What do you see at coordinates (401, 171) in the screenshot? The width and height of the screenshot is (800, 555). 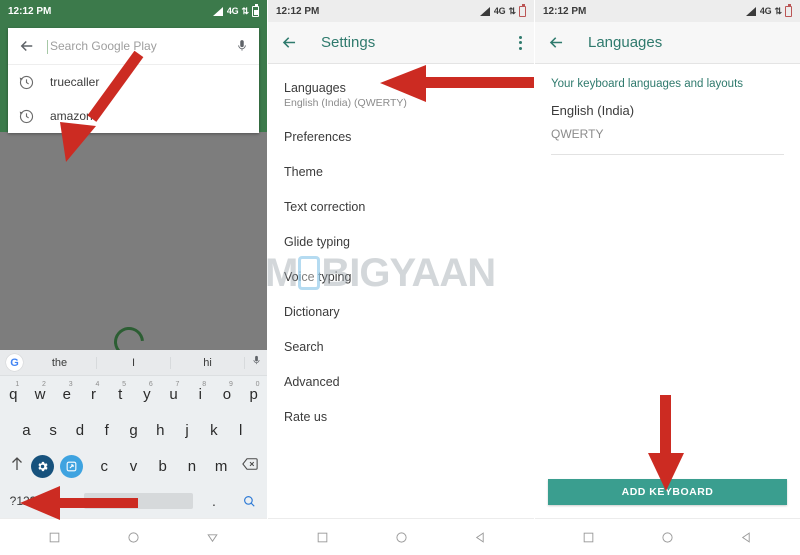 I see `settings-item-theme: Theme` at bounding box center [401, 171].